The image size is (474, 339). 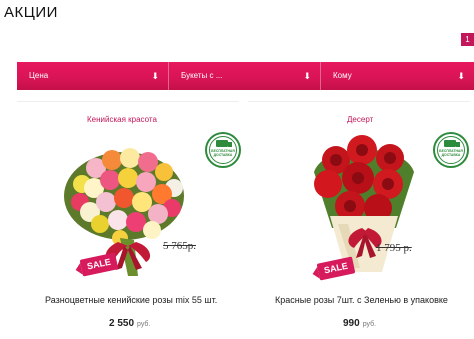 I want to click on filter-recipient-label: Кому, so click(x=342, y=75).